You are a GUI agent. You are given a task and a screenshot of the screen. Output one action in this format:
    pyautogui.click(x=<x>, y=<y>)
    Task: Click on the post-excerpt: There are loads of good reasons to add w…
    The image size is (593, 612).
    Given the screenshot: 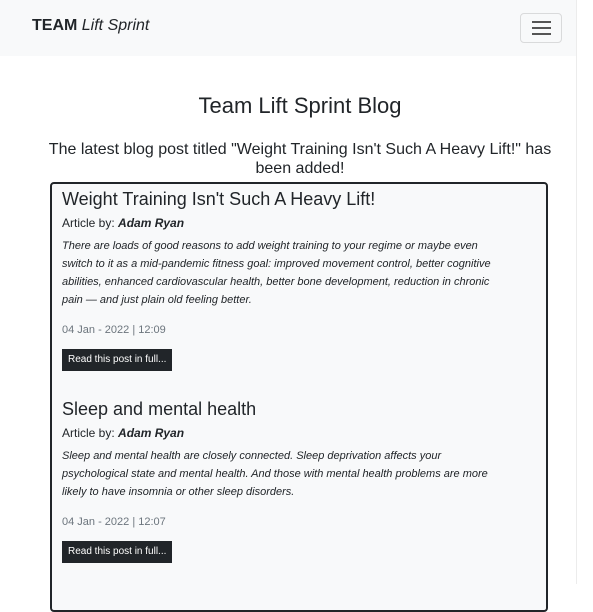 What is the action you would take?
    pyautogui.click(x=282, y=273)
    